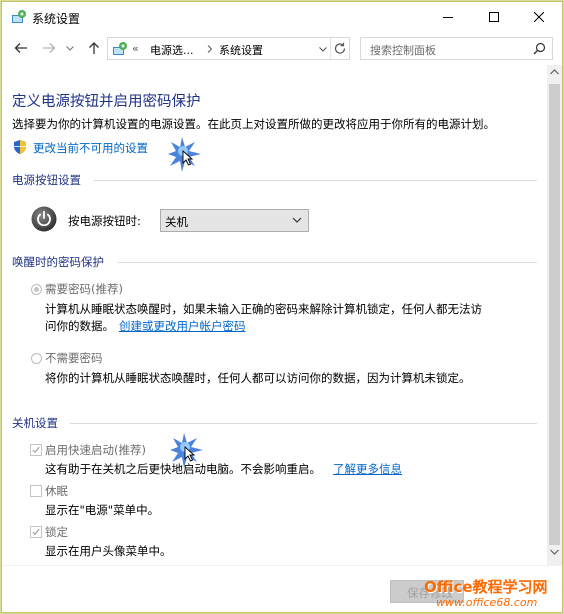  I want to click on hibernate-description: 显示在"电源"菜单中。, so click(102, 510).